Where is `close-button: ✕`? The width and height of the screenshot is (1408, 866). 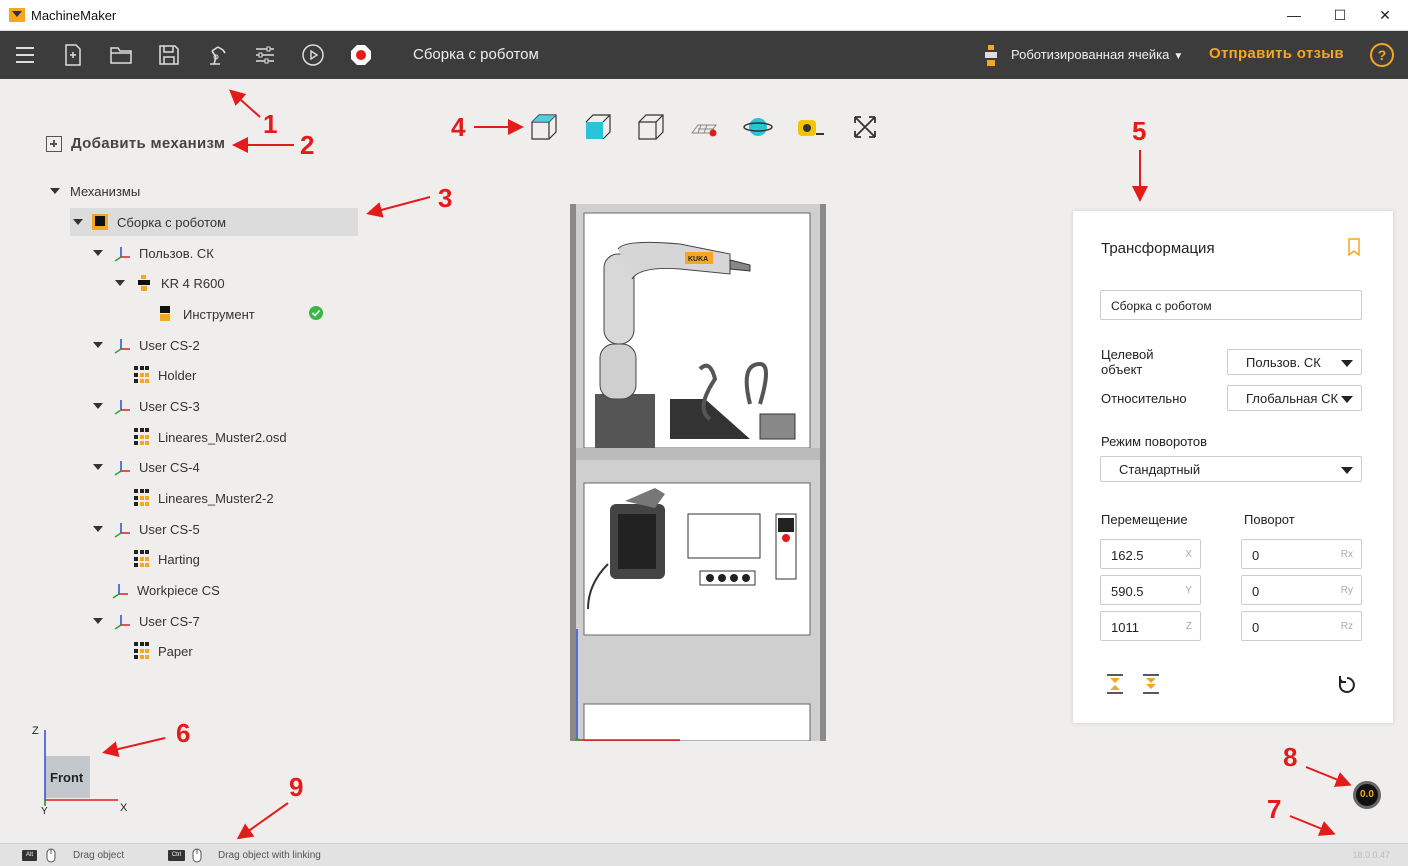 close-button: ✕ is located at coordinates (1385, 15).